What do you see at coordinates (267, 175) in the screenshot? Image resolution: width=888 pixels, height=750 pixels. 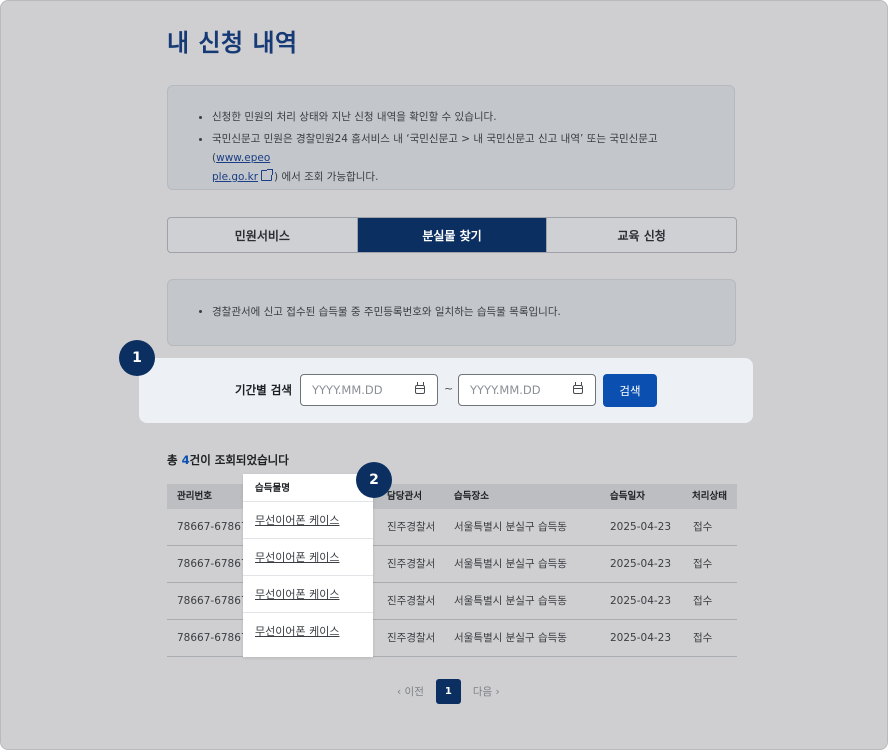 I see `external-link-icon` at bounding box center [267, 175].